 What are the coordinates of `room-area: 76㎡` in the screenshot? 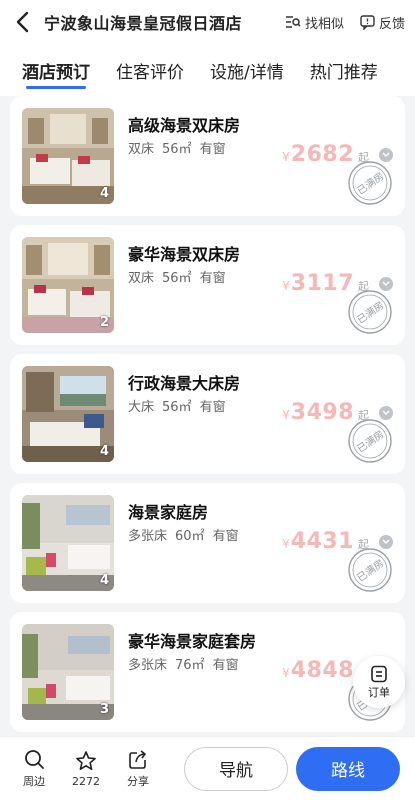 It's located at (190, 665).